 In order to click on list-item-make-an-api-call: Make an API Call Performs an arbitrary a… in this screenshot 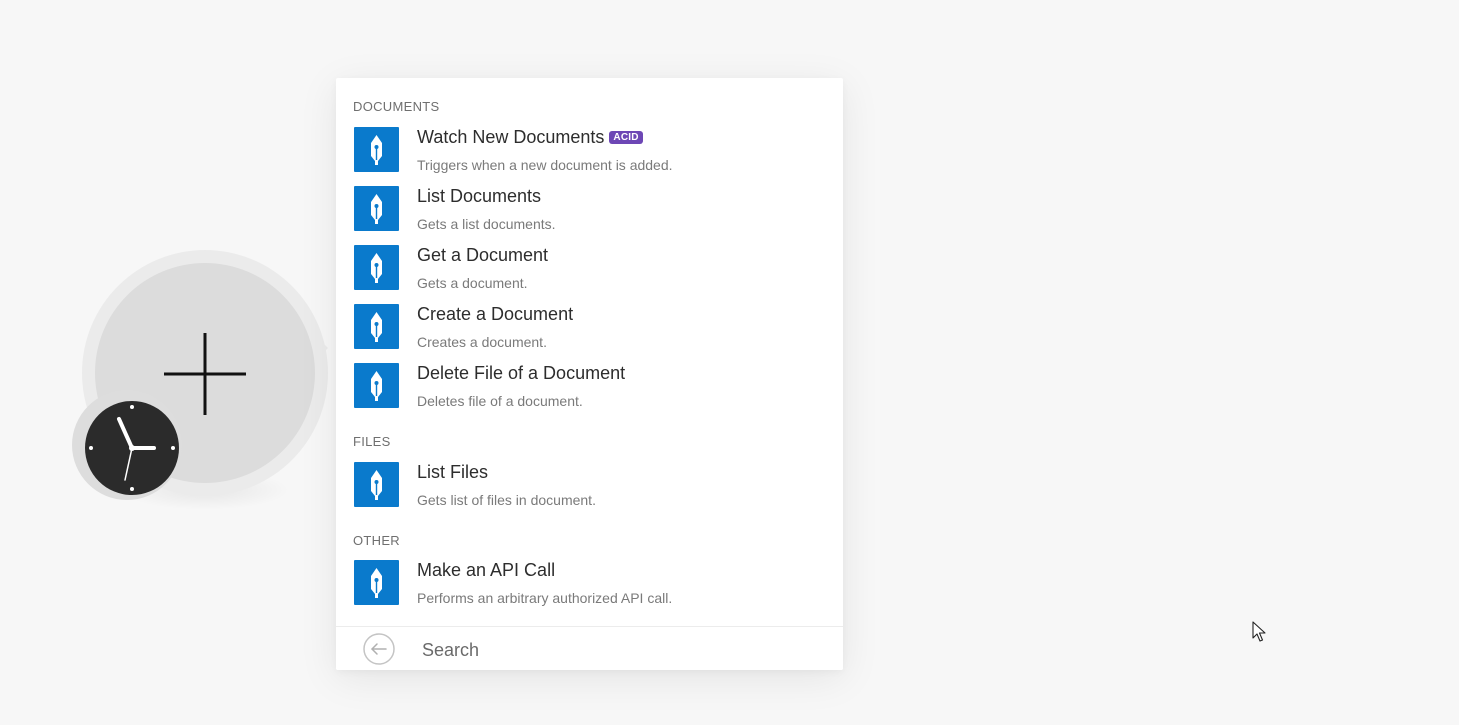, I will do `click(589, 588)`.